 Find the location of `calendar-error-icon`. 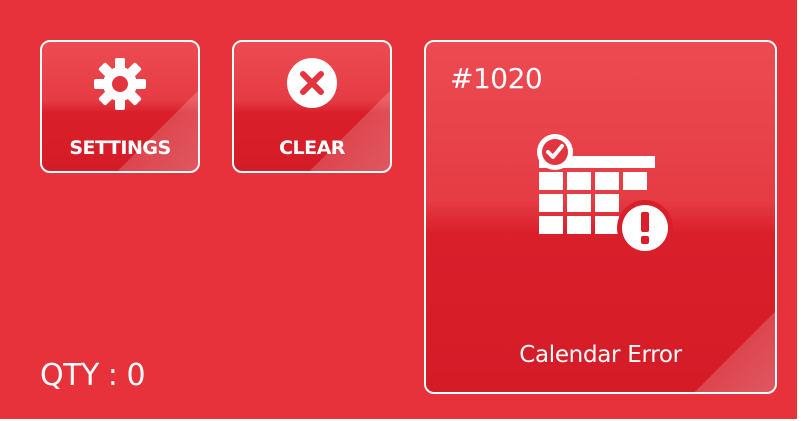

calendar-error-icon is located at coordinates (604, 195).